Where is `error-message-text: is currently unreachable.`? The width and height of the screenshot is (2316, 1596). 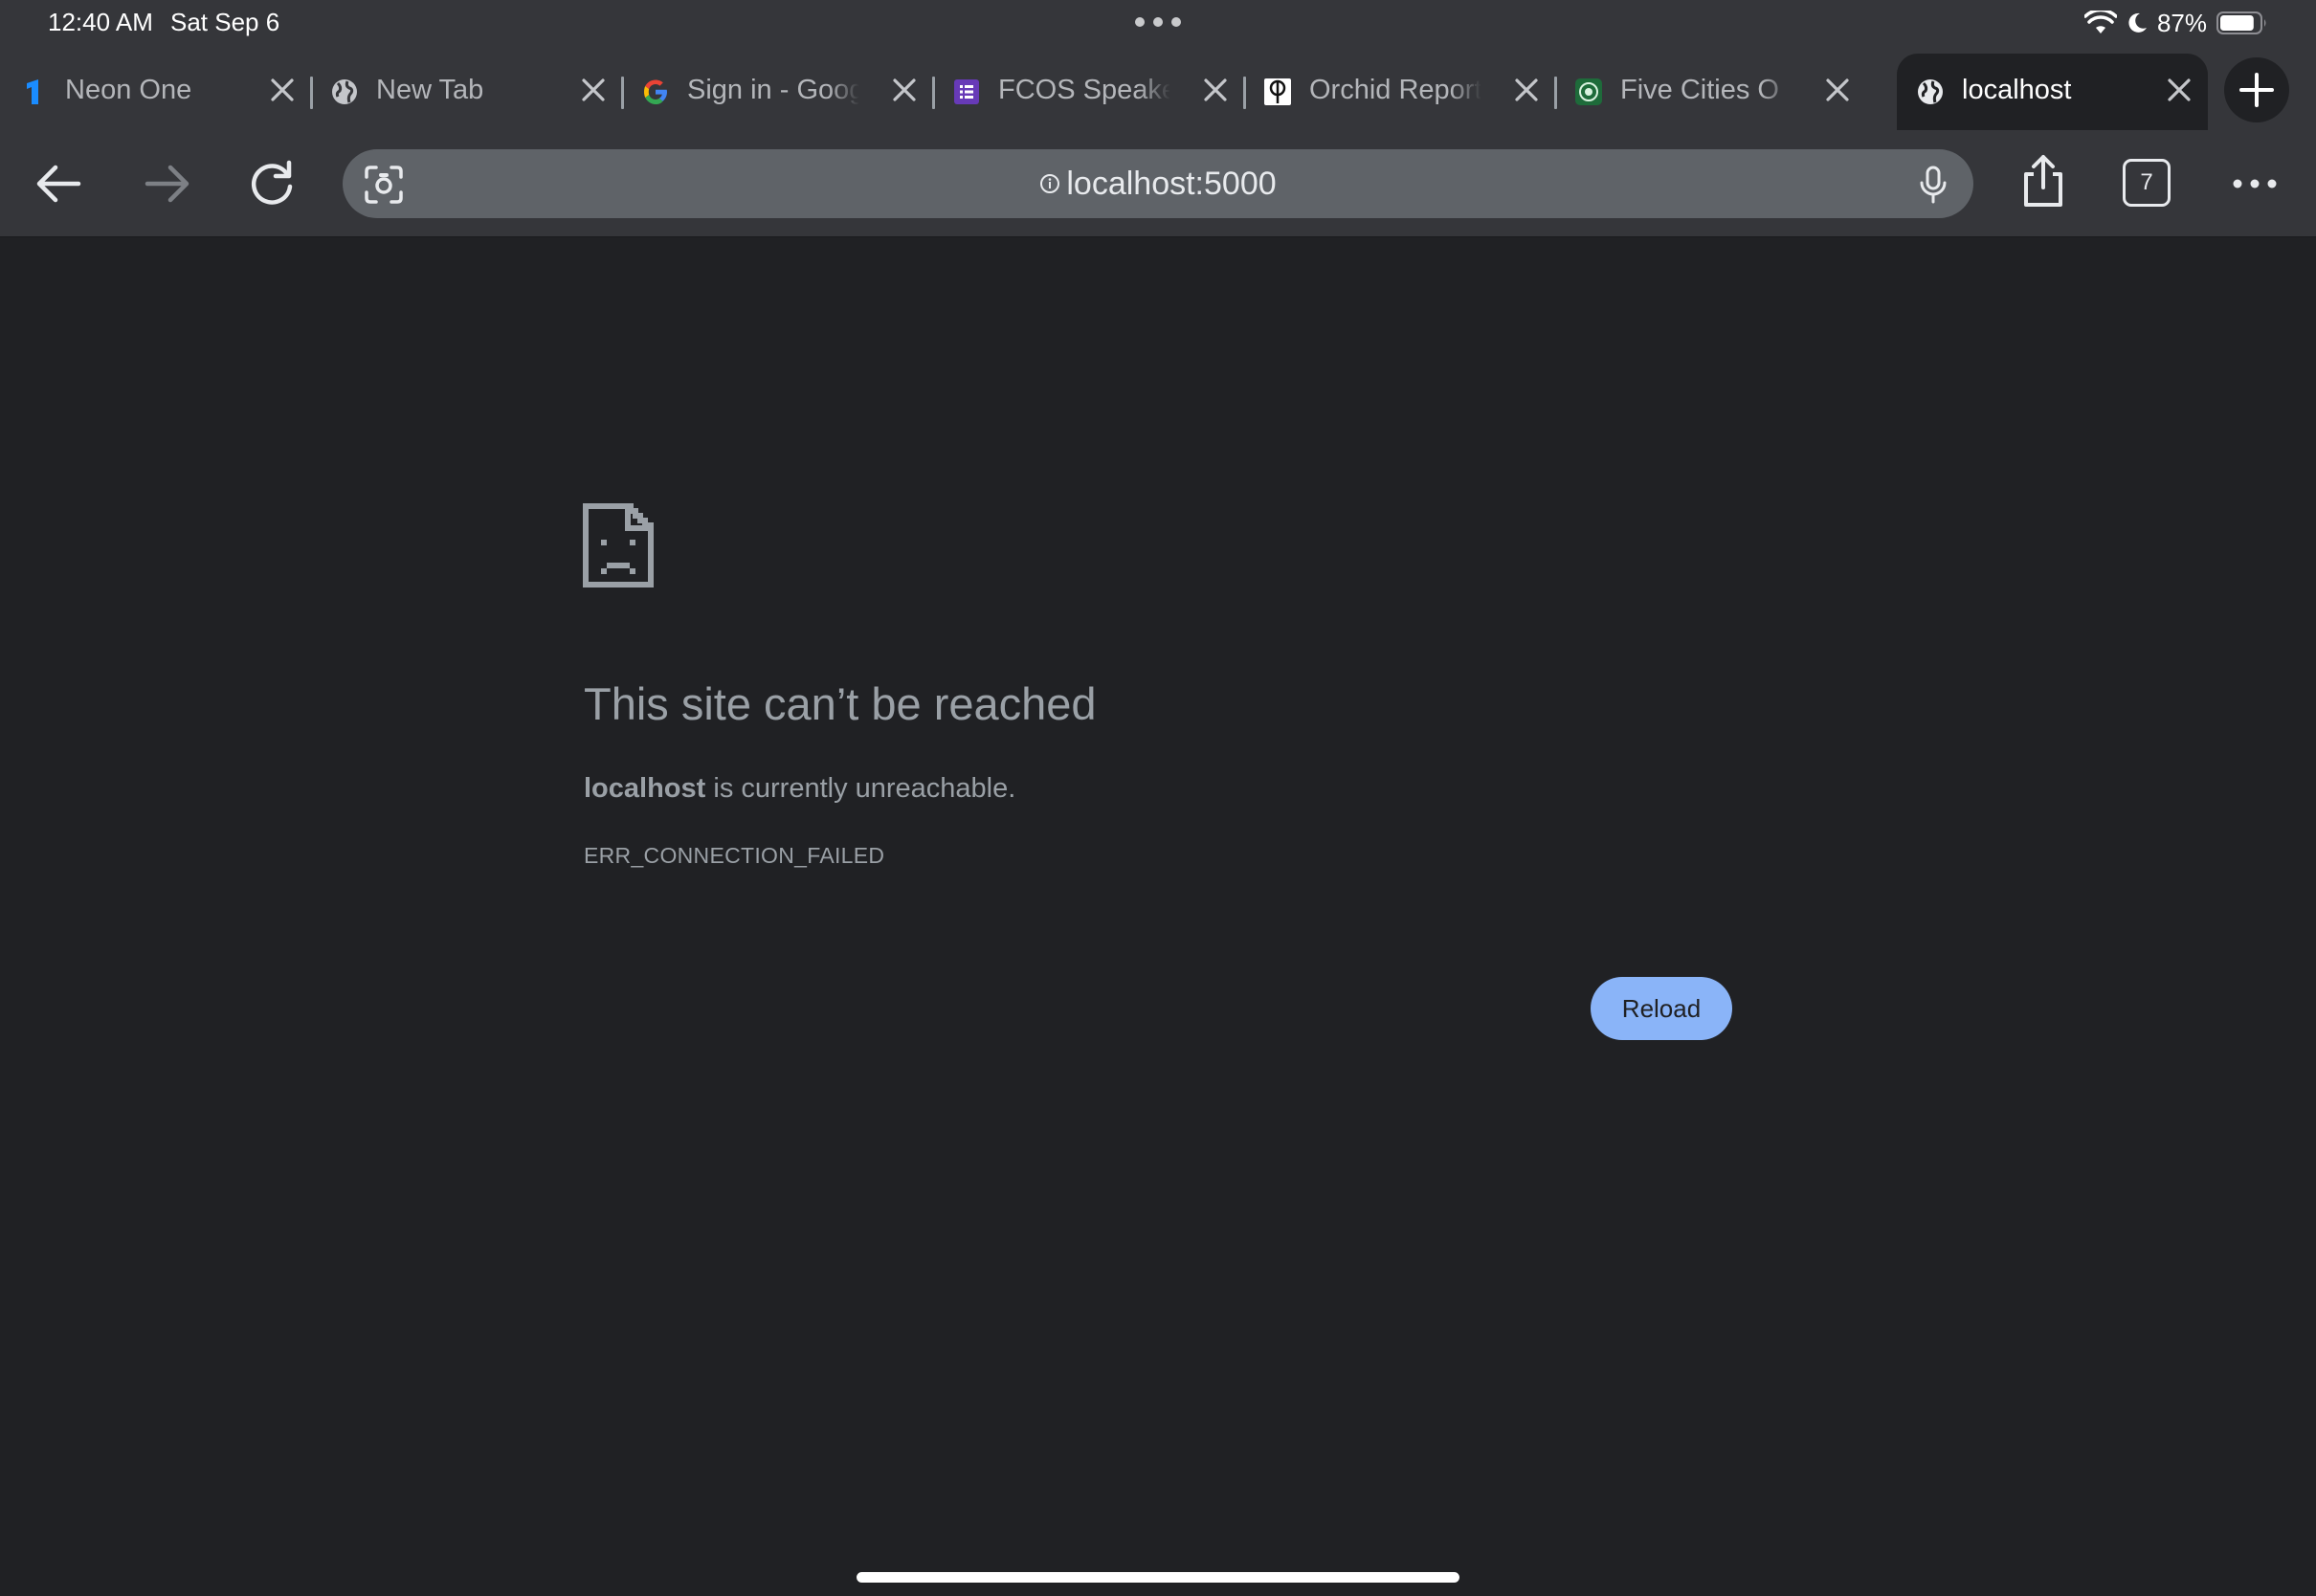 error-message-text: is currently unreachable. is located at coordinates (861, 789).